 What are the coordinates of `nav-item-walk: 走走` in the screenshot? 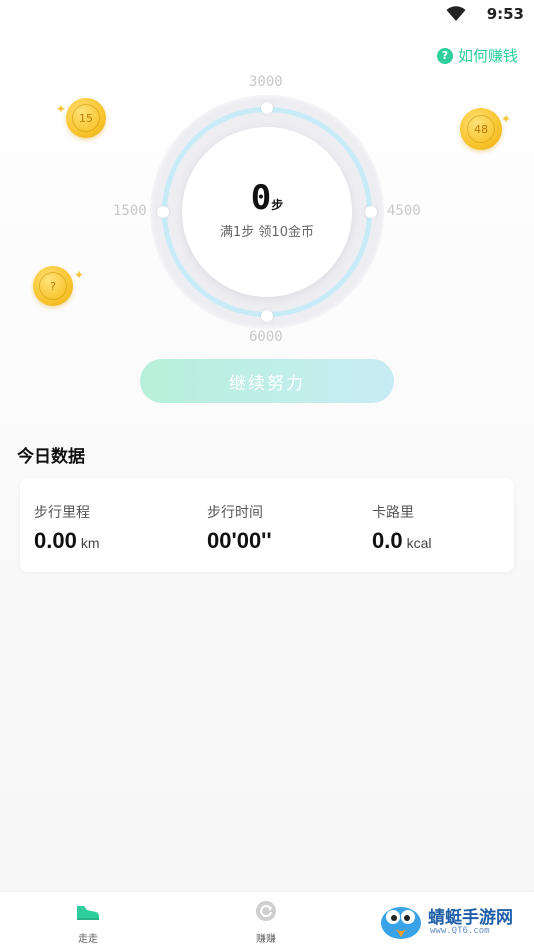 It's located at (88, 922).